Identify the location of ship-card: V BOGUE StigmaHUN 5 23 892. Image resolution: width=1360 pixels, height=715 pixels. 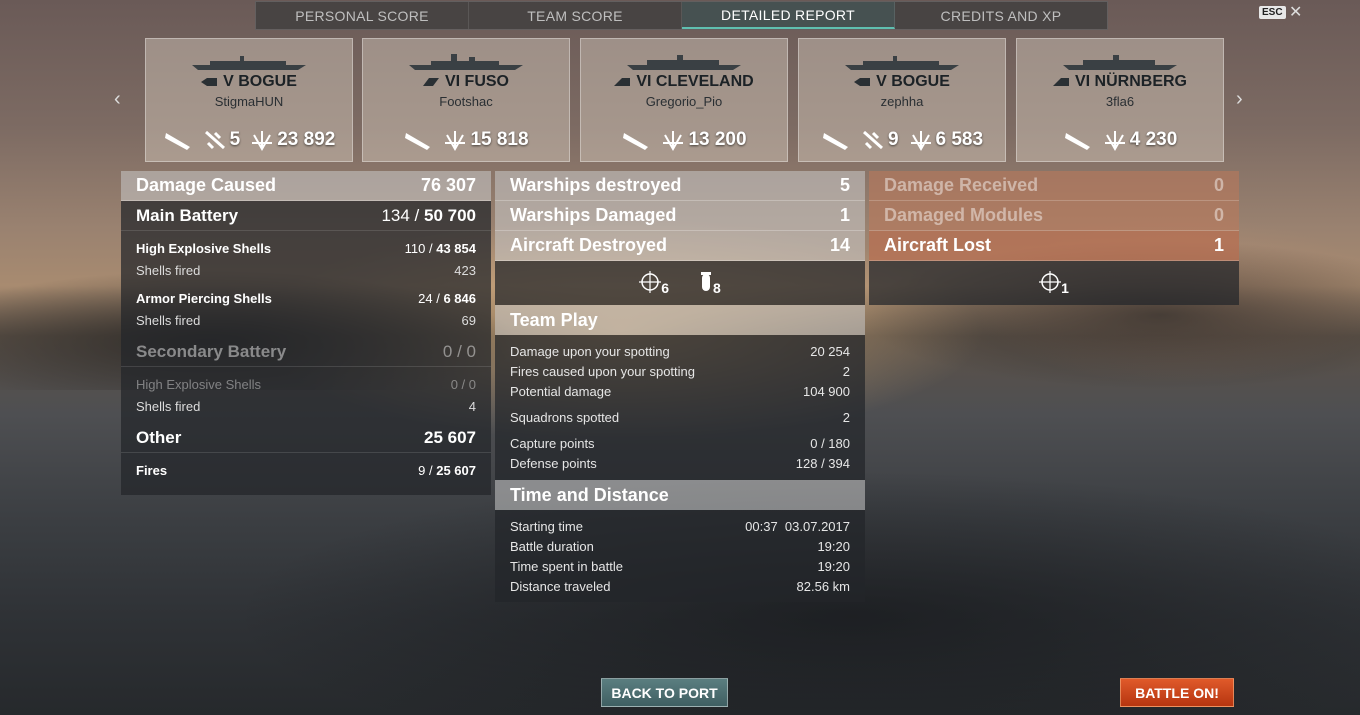
(249, 100).